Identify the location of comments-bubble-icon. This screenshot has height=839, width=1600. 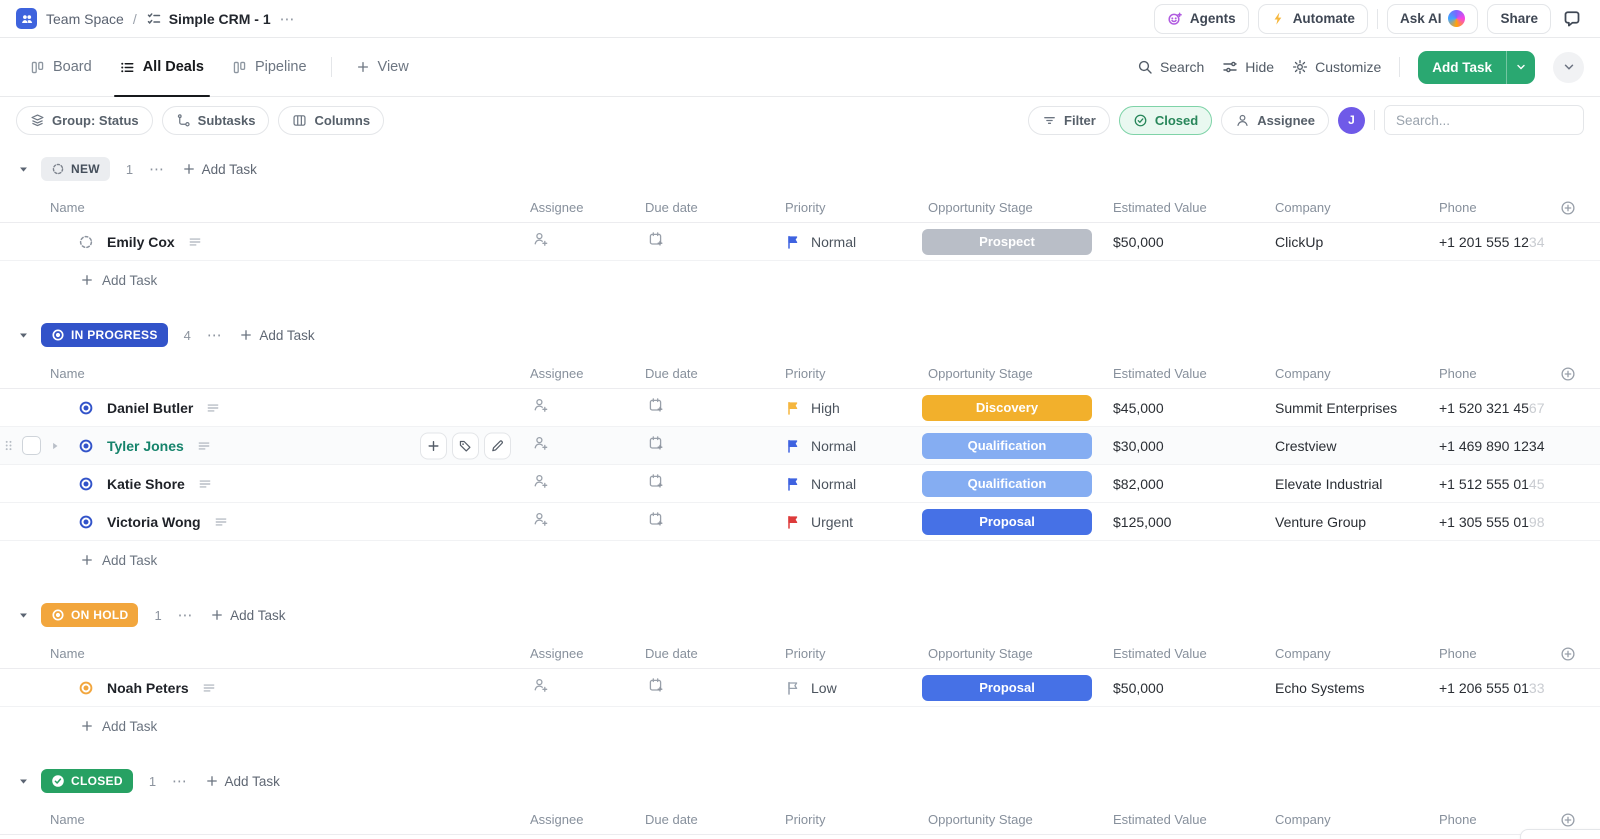
(1572, 19).